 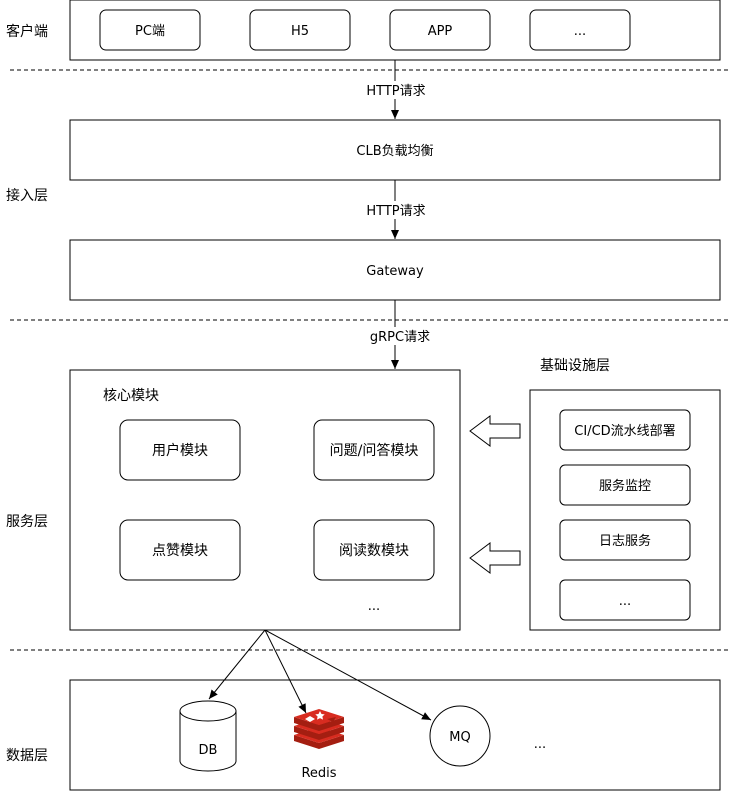 What do you see at coordinates (27, 31) in the screenshot?
I see `layer-label-client: 客户端` at bounding box center [27, 31].